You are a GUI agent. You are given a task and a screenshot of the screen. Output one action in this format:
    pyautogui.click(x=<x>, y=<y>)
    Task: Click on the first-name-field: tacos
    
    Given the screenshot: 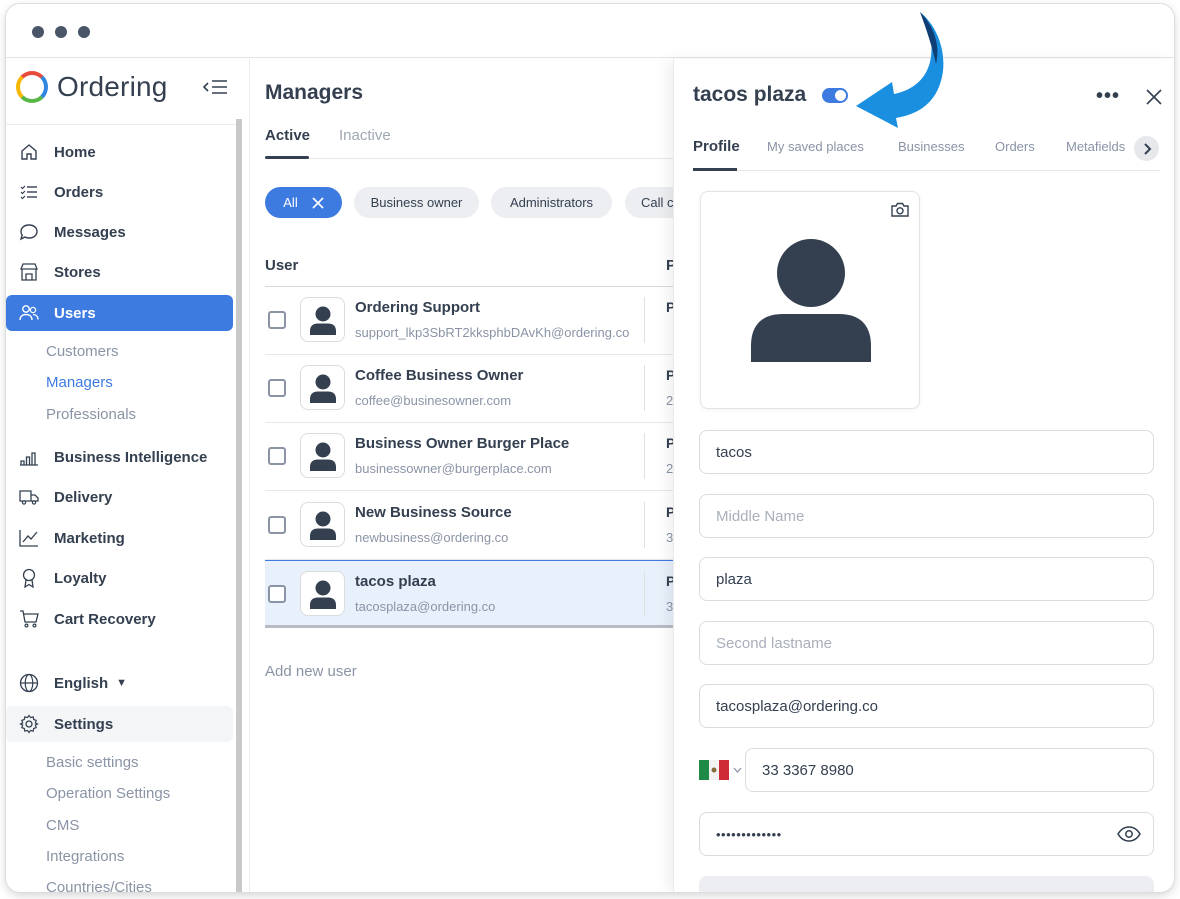 What is the action you would take?
    pyautogui.click(x=926, y=452)
    